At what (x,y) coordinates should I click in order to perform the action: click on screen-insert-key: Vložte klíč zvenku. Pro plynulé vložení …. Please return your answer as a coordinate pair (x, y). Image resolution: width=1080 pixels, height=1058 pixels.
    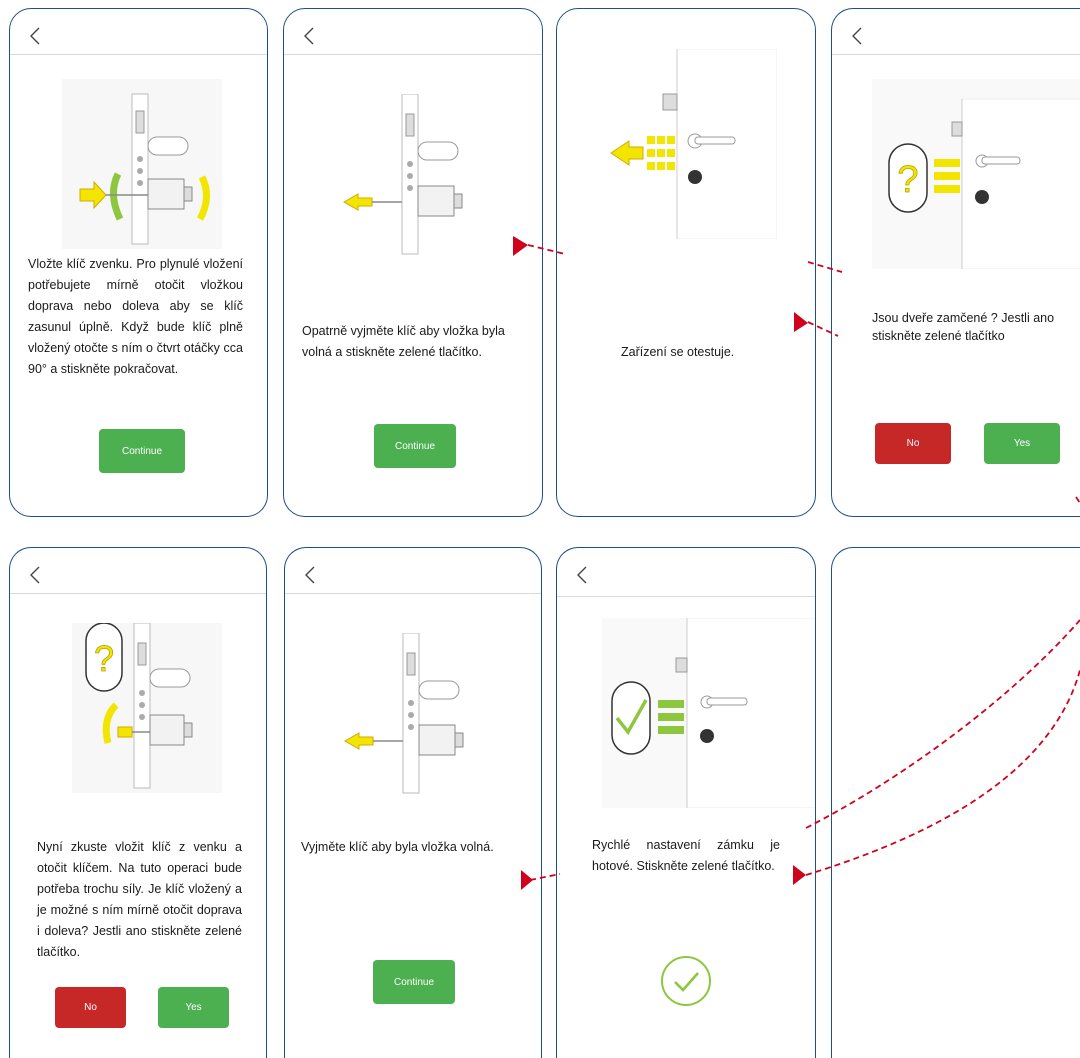
    Looking at the image, I should click on (138, 262).